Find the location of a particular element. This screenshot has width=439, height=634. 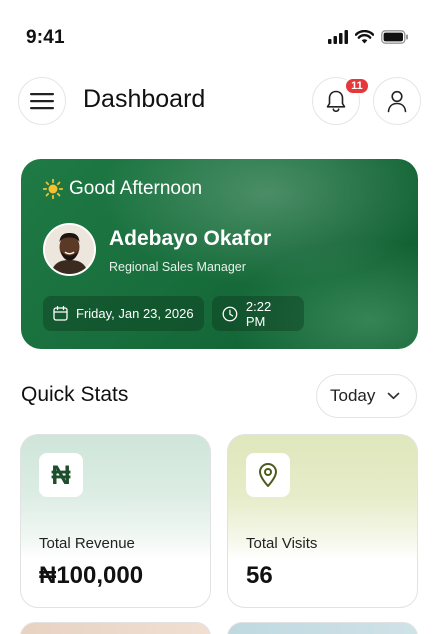

total-revenue-card: ₦ Total Revenue ₦100,000 is located at coordinates (115, 521).